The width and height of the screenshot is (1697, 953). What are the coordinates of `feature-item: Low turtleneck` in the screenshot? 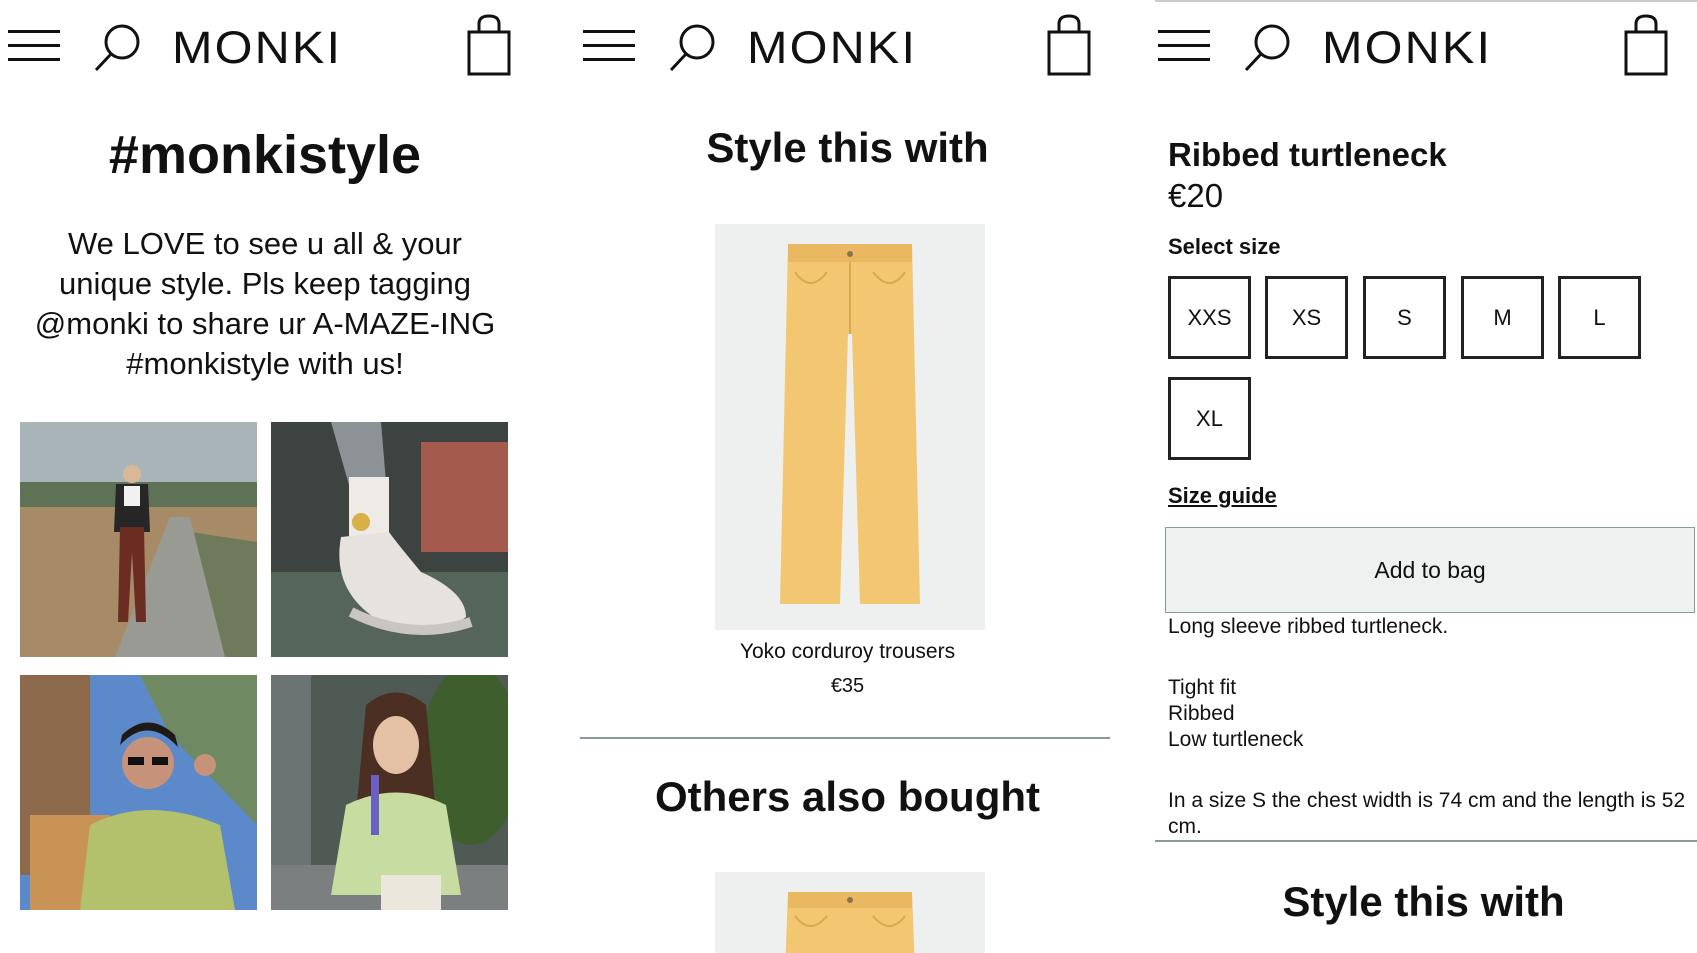 It's located at (1236, 739).